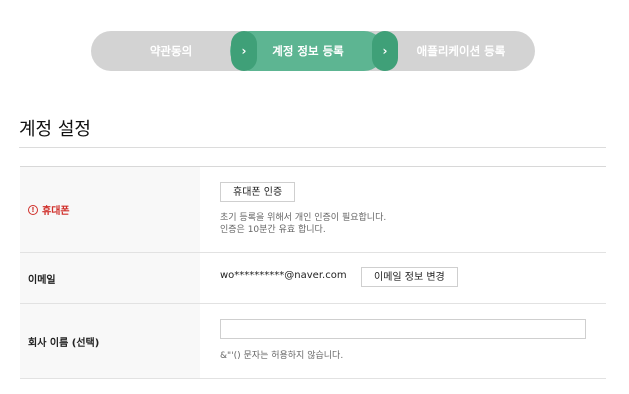  Describe the element at coordinates (55, 129) in the screenshot. I see `page-title: 계정 설정` at that location.